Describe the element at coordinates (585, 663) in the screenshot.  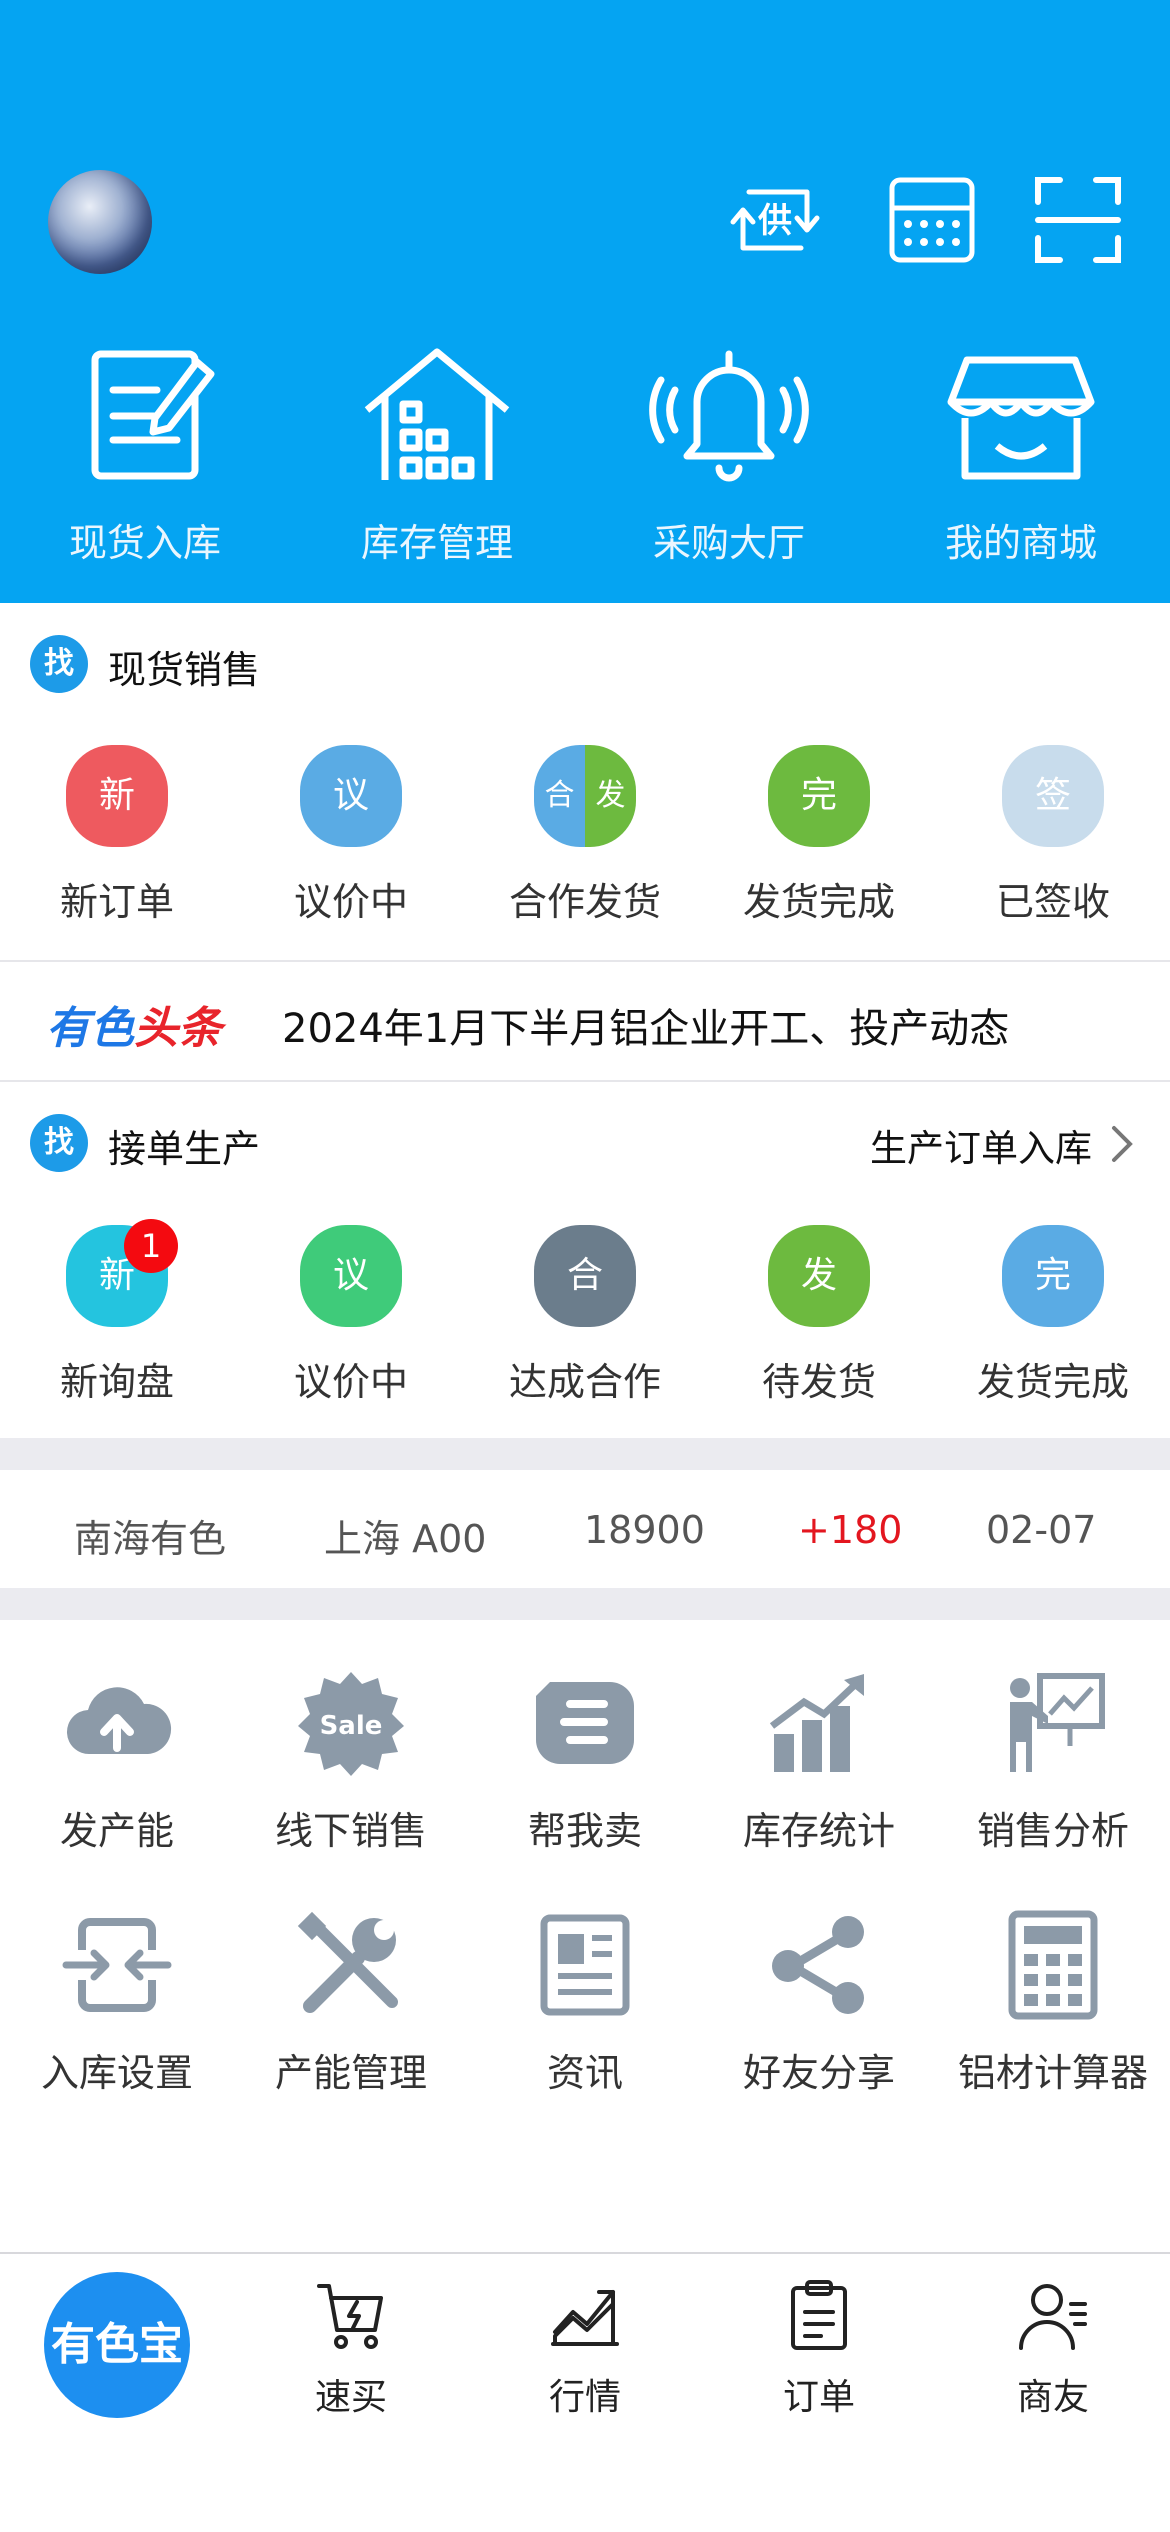
I see `spot-sales-header: 找 现货销售` at that location.